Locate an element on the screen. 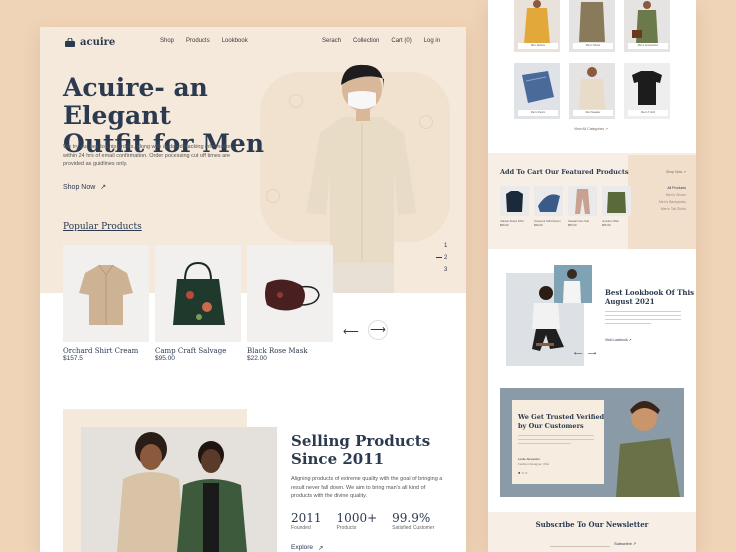  stat-founded: 2011 Founded is located at coordinates (306, 521).